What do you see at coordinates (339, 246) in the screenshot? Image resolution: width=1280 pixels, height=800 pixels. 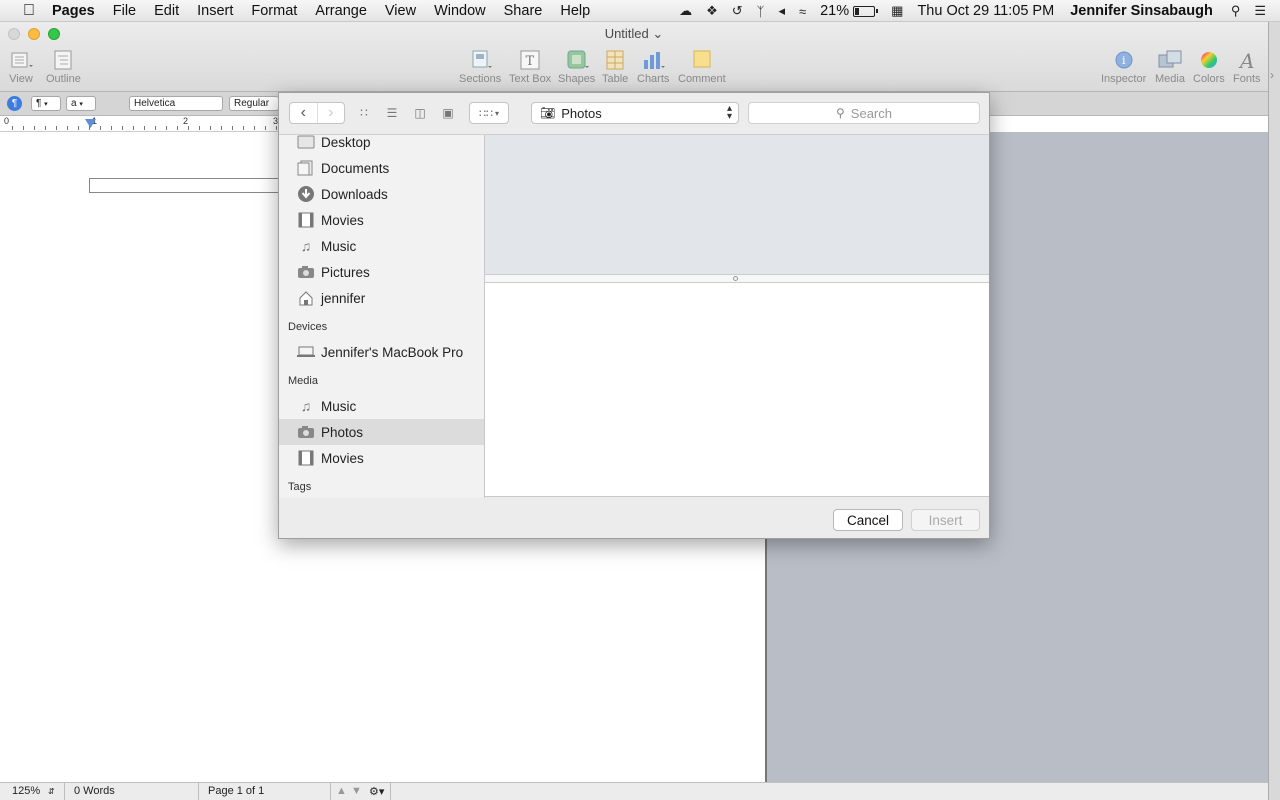 I see `sidebar-item-label: Music` at bounding box center [339, 246].